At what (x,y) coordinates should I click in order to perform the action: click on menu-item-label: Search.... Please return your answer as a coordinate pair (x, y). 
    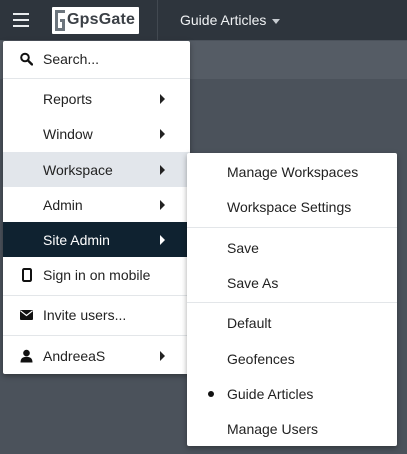
    Looking at the image, I should click on (71, 58).